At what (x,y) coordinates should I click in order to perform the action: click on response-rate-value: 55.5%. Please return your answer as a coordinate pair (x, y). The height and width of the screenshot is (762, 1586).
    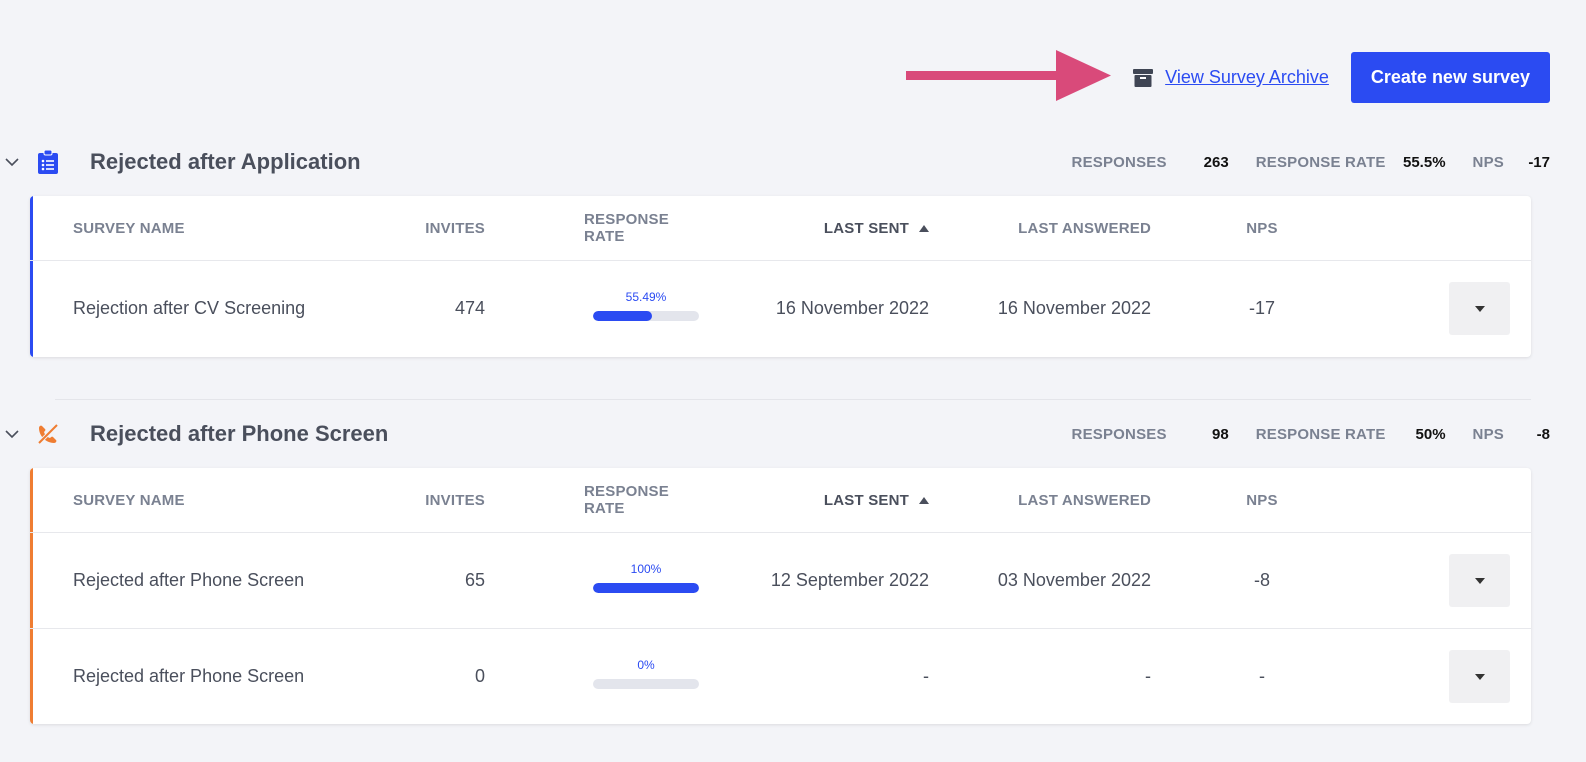
    Looking at the image, I should click on (1424, 162).